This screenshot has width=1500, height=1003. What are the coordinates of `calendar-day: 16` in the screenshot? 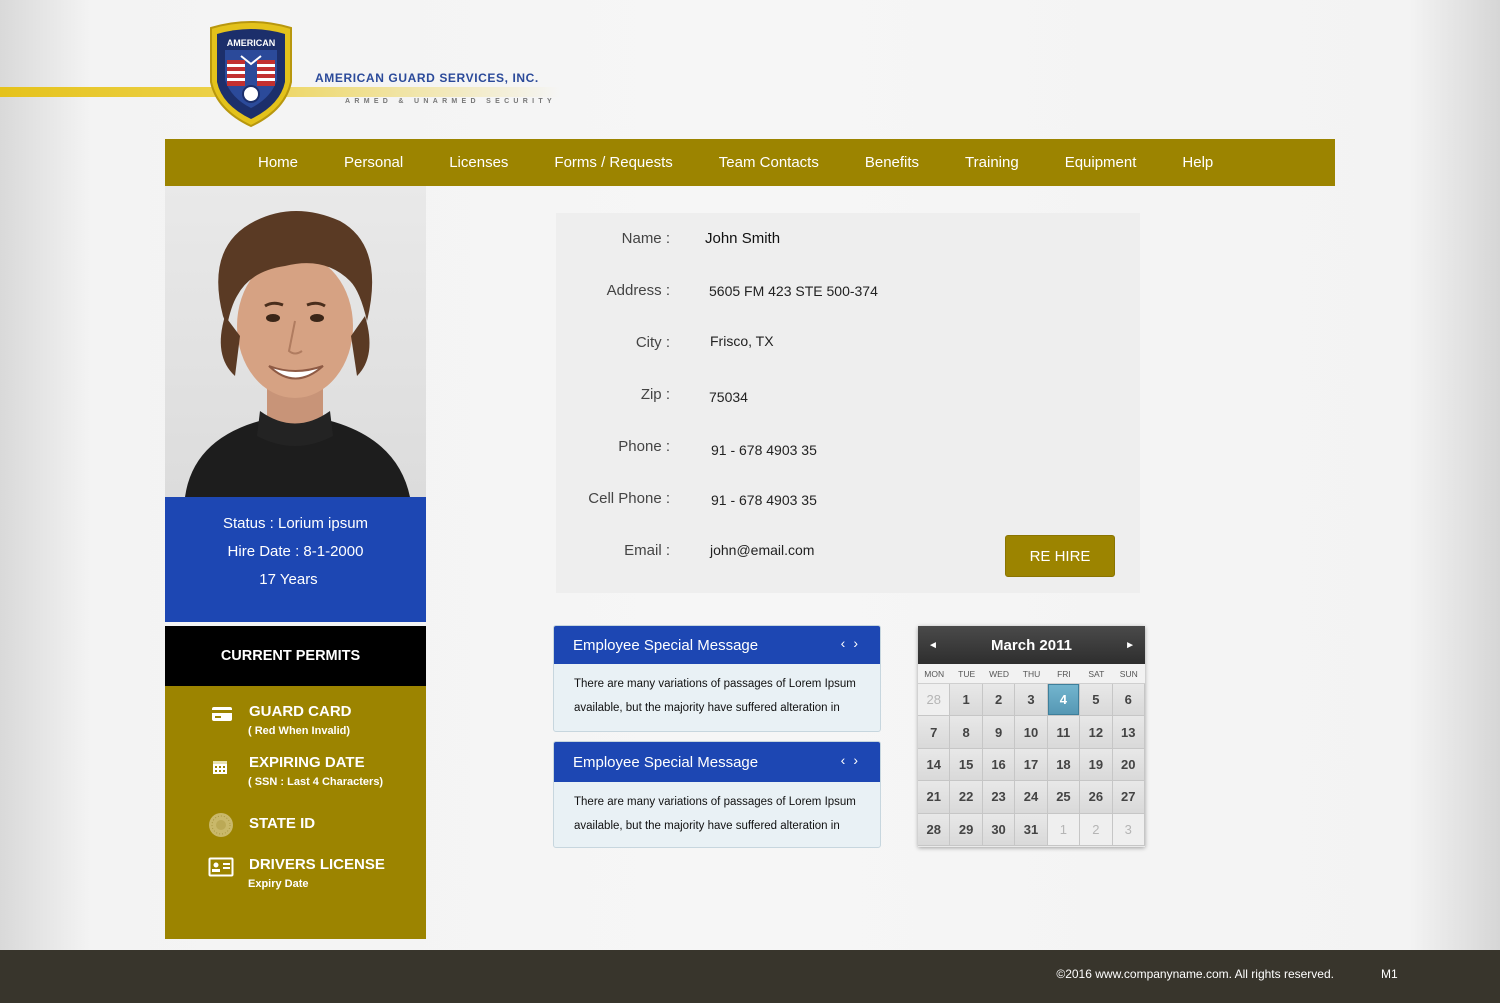 It's located at (999, 765).